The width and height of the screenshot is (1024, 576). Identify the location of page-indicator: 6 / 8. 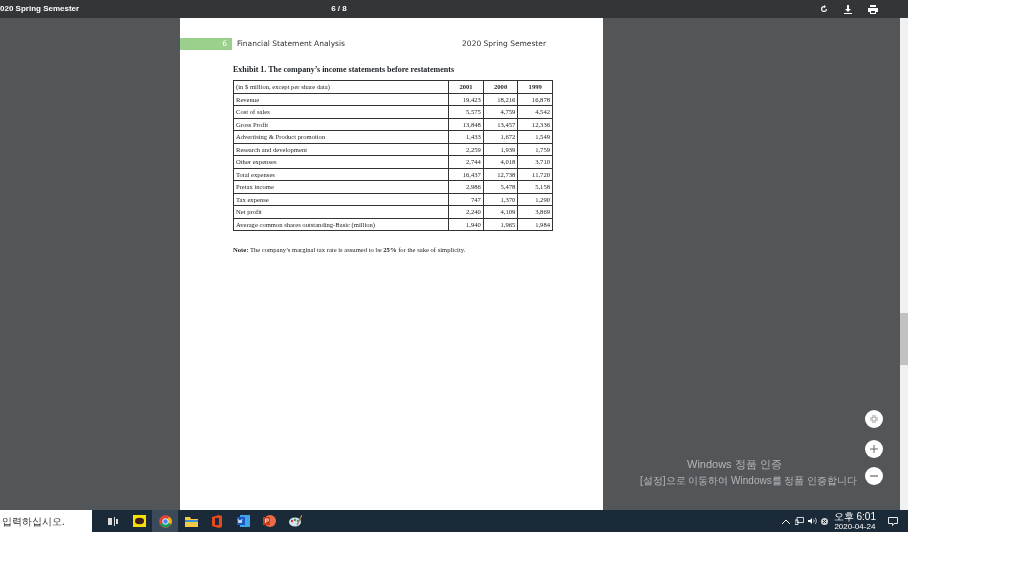
(339, 9).